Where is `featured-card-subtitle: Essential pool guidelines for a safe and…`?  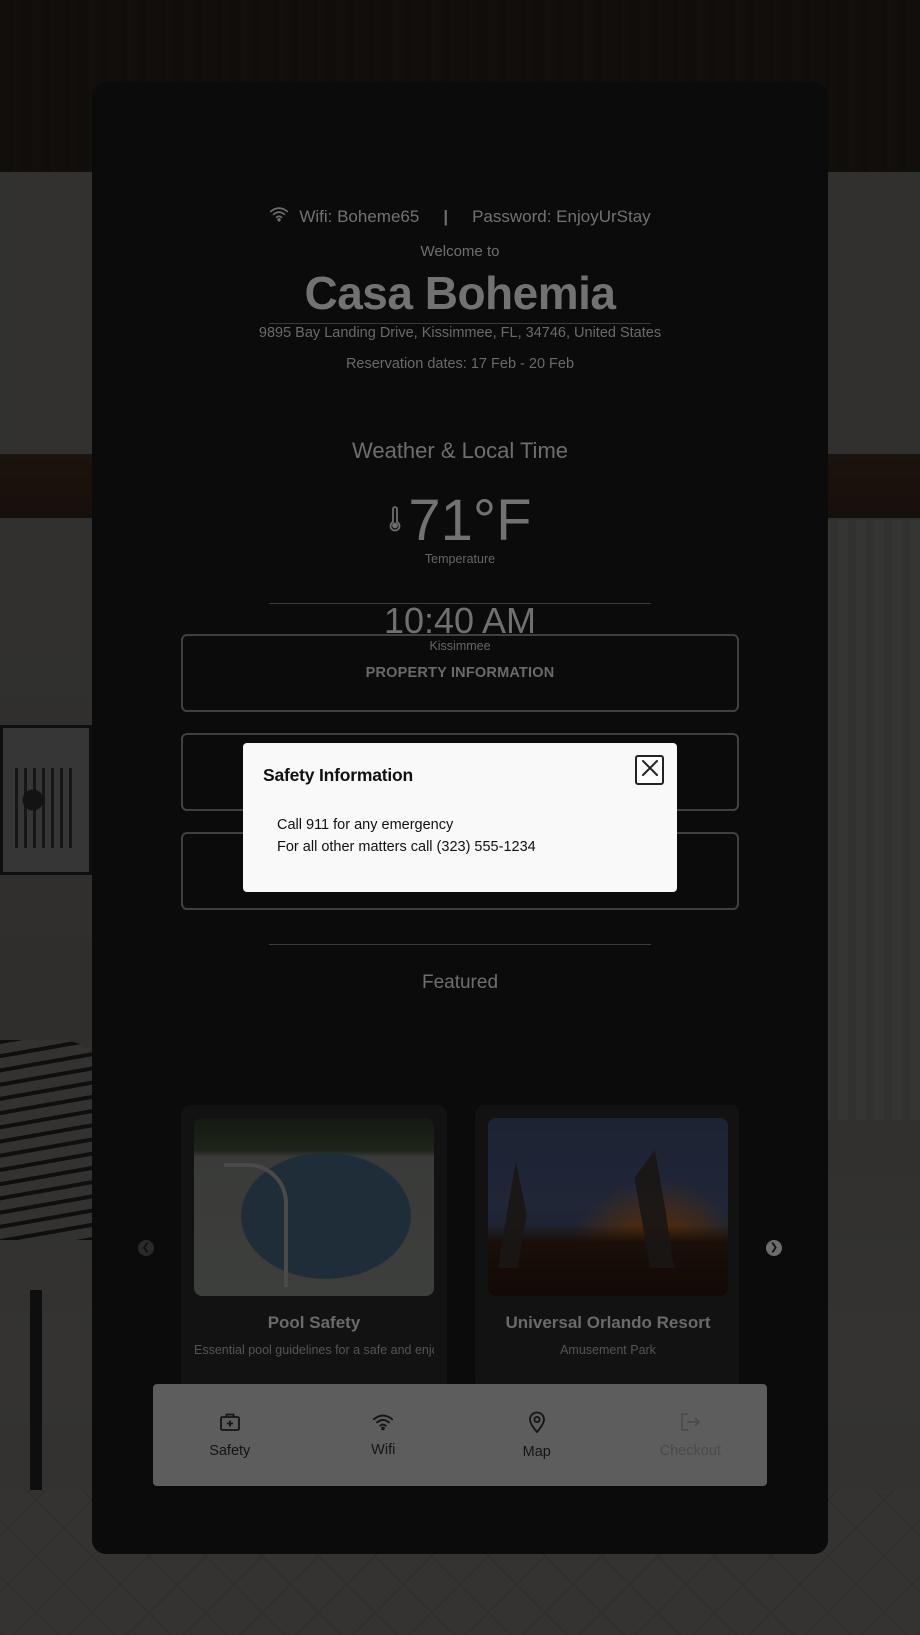
featured-card-subtitle: Essential pool guidelines for a safe and… is located at coordinates (314, 1350).